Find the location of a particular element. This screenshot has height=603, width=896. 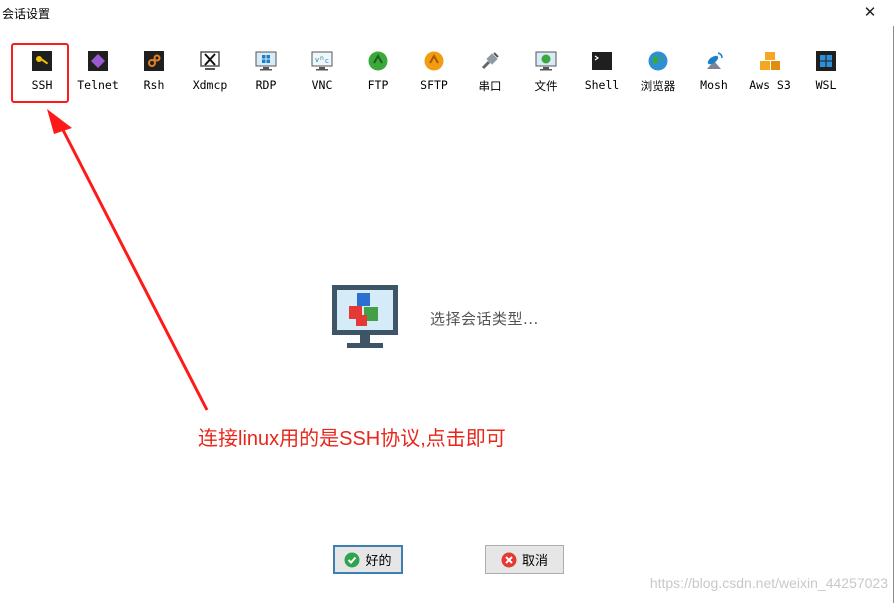

tool-label: 串口 is located at coordinates (490, 86).